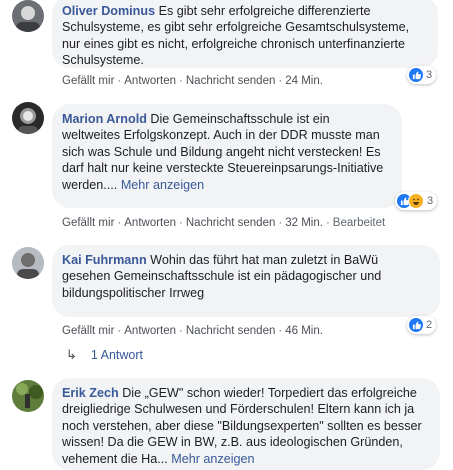 This screenshot has height=470, width=453. What do you see at coordinates (117, 355) in the screenshot?
I see `replies-count-label: 1 Antwort` at bounding box center [117, 355].